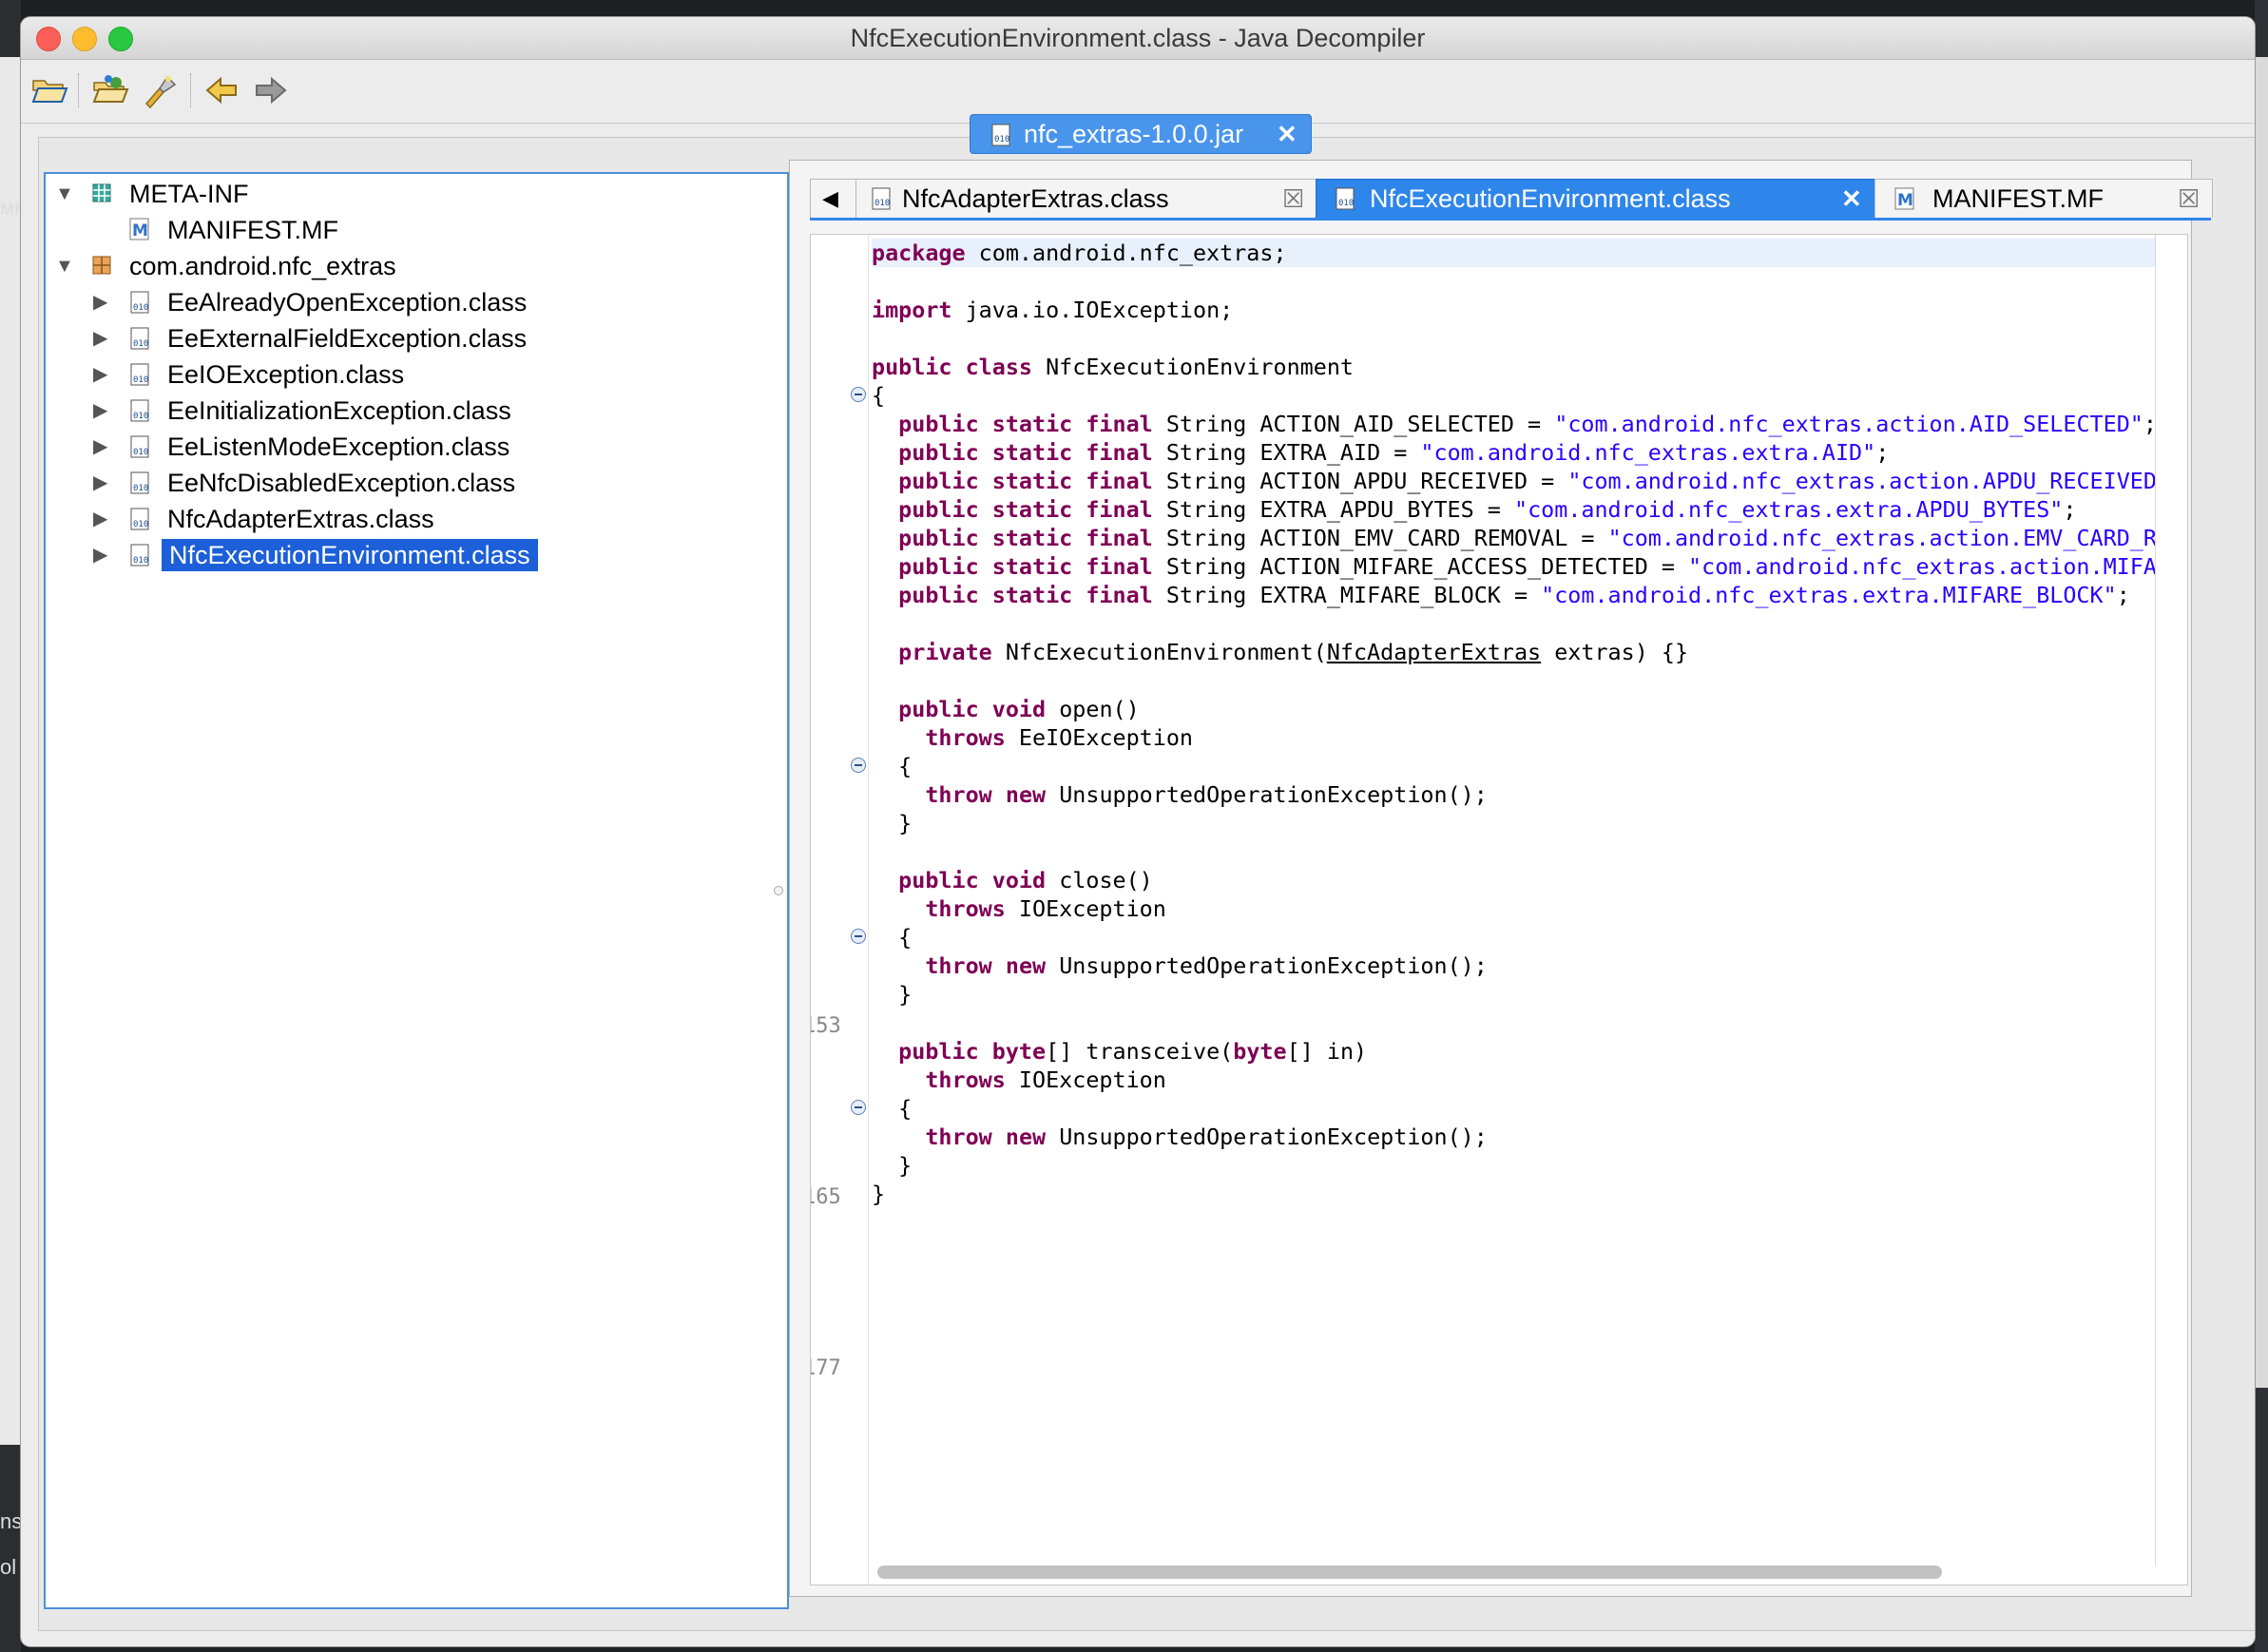  What do you see at coordinates (1113, 367) in the screenshot?
I see `code-line: public class NfcExecutionEnvironment` at bounding box center [1113, 367].